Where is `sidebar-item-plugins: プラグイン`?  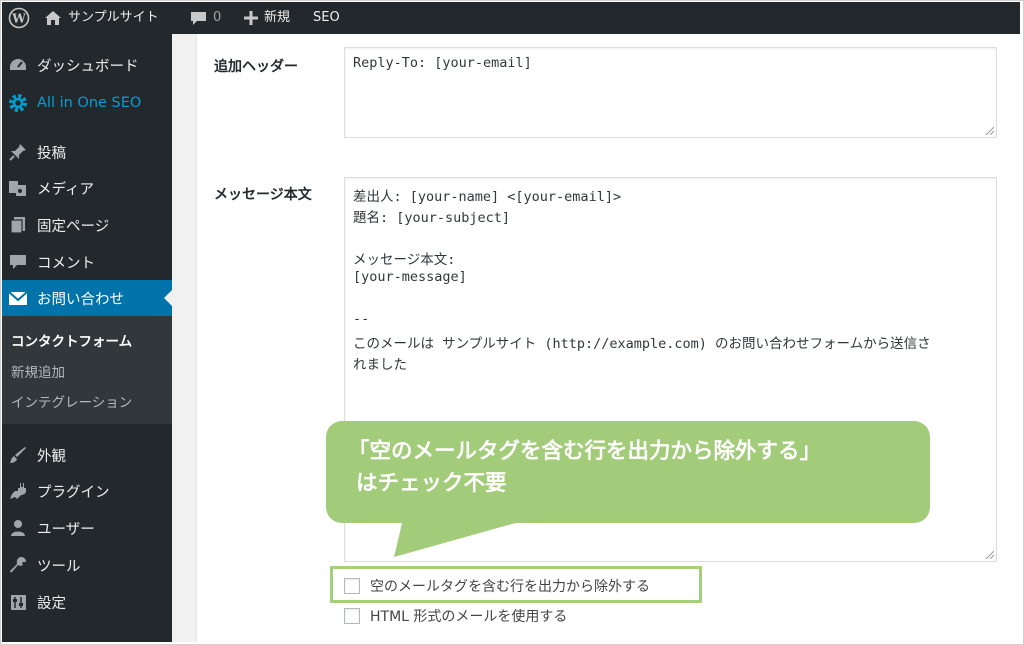
sidebar-item-plugins: プラグイン is located at coordinates (87, 491).